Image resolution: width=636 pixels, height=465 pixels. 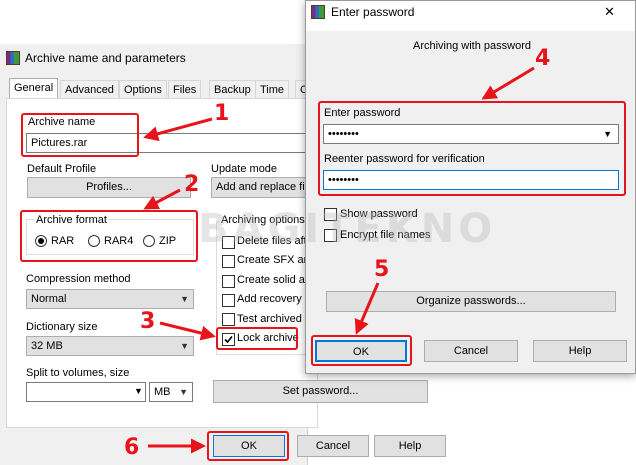 I want to click on close-icon: ✕, so click(x=609, y=12).